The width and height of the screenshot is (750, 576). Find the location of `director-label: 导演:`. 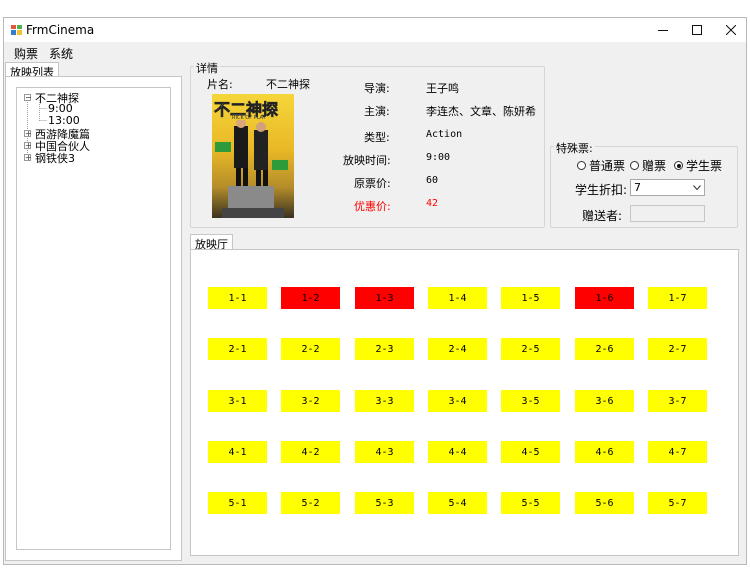

director-label: 导演: is located at coordinates (377, 88).